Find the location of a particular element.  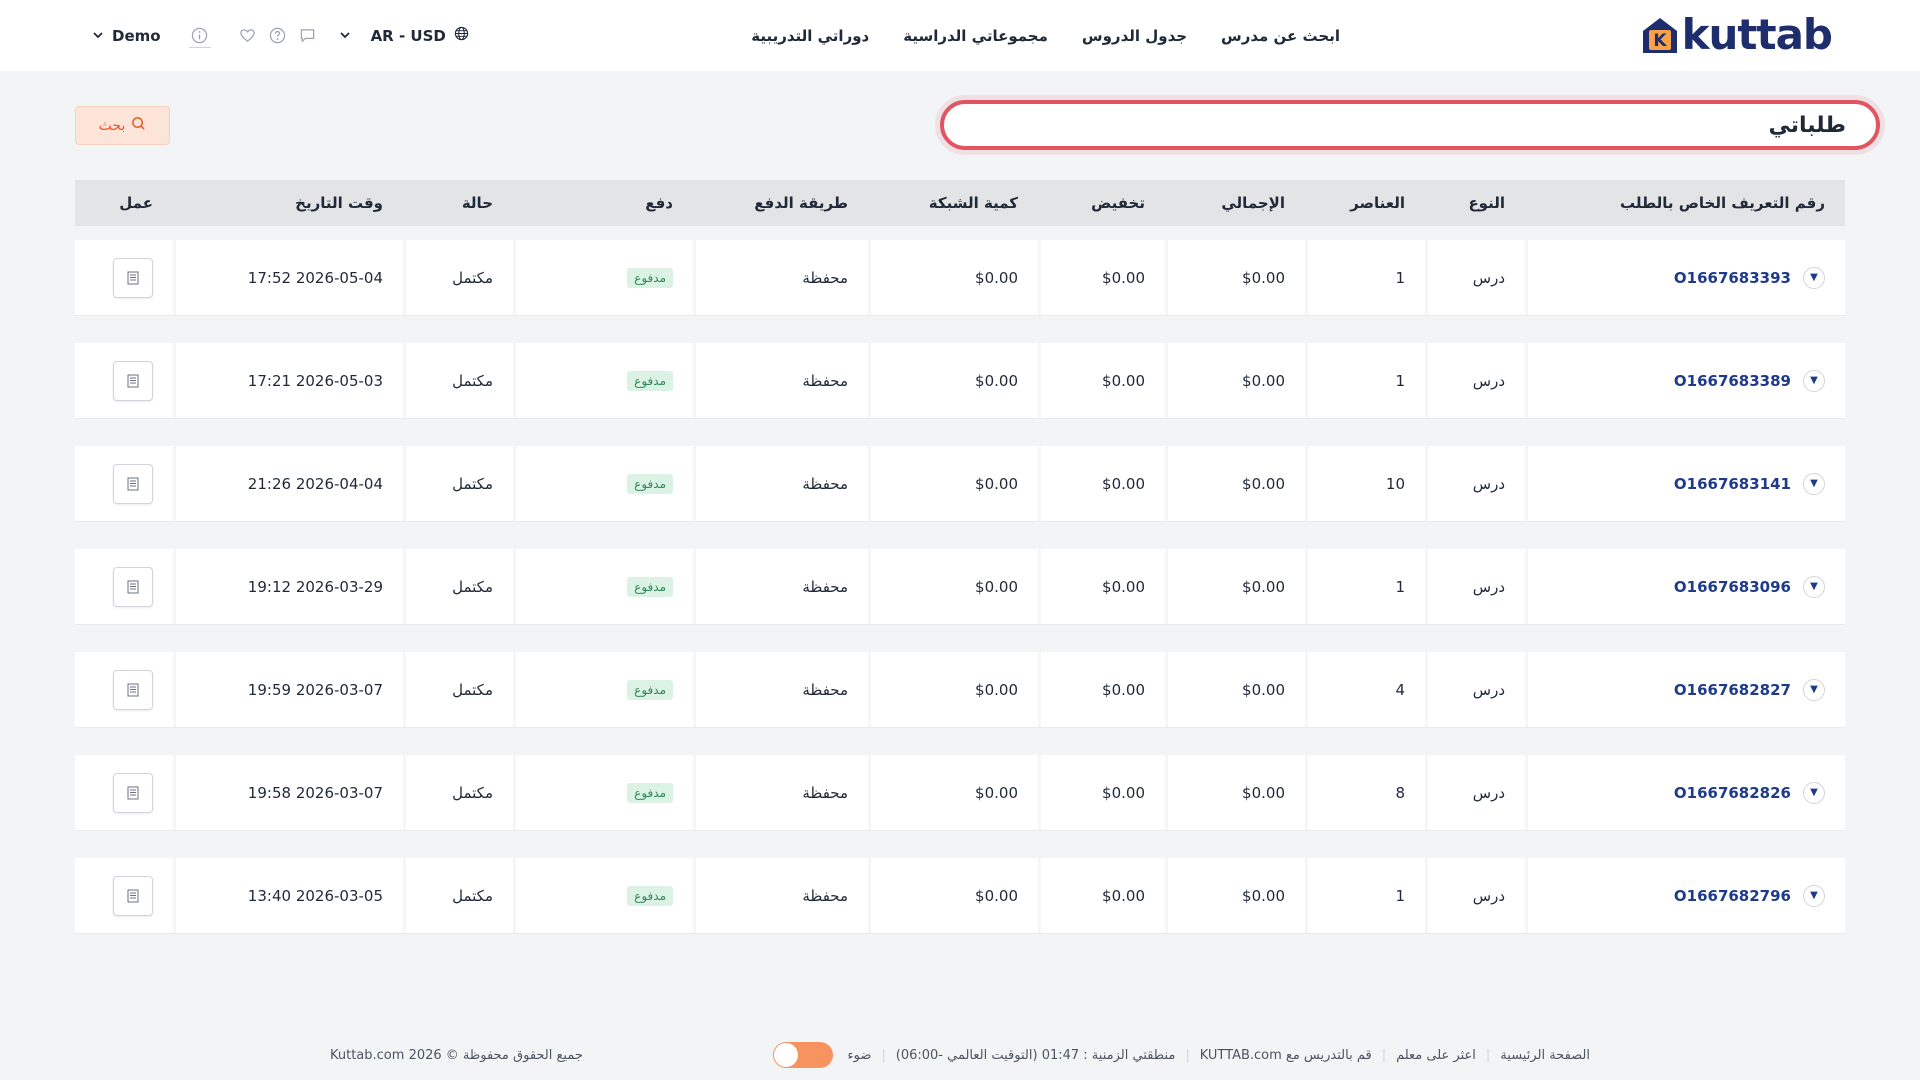

help-icon is located at coordinates (278, 36).